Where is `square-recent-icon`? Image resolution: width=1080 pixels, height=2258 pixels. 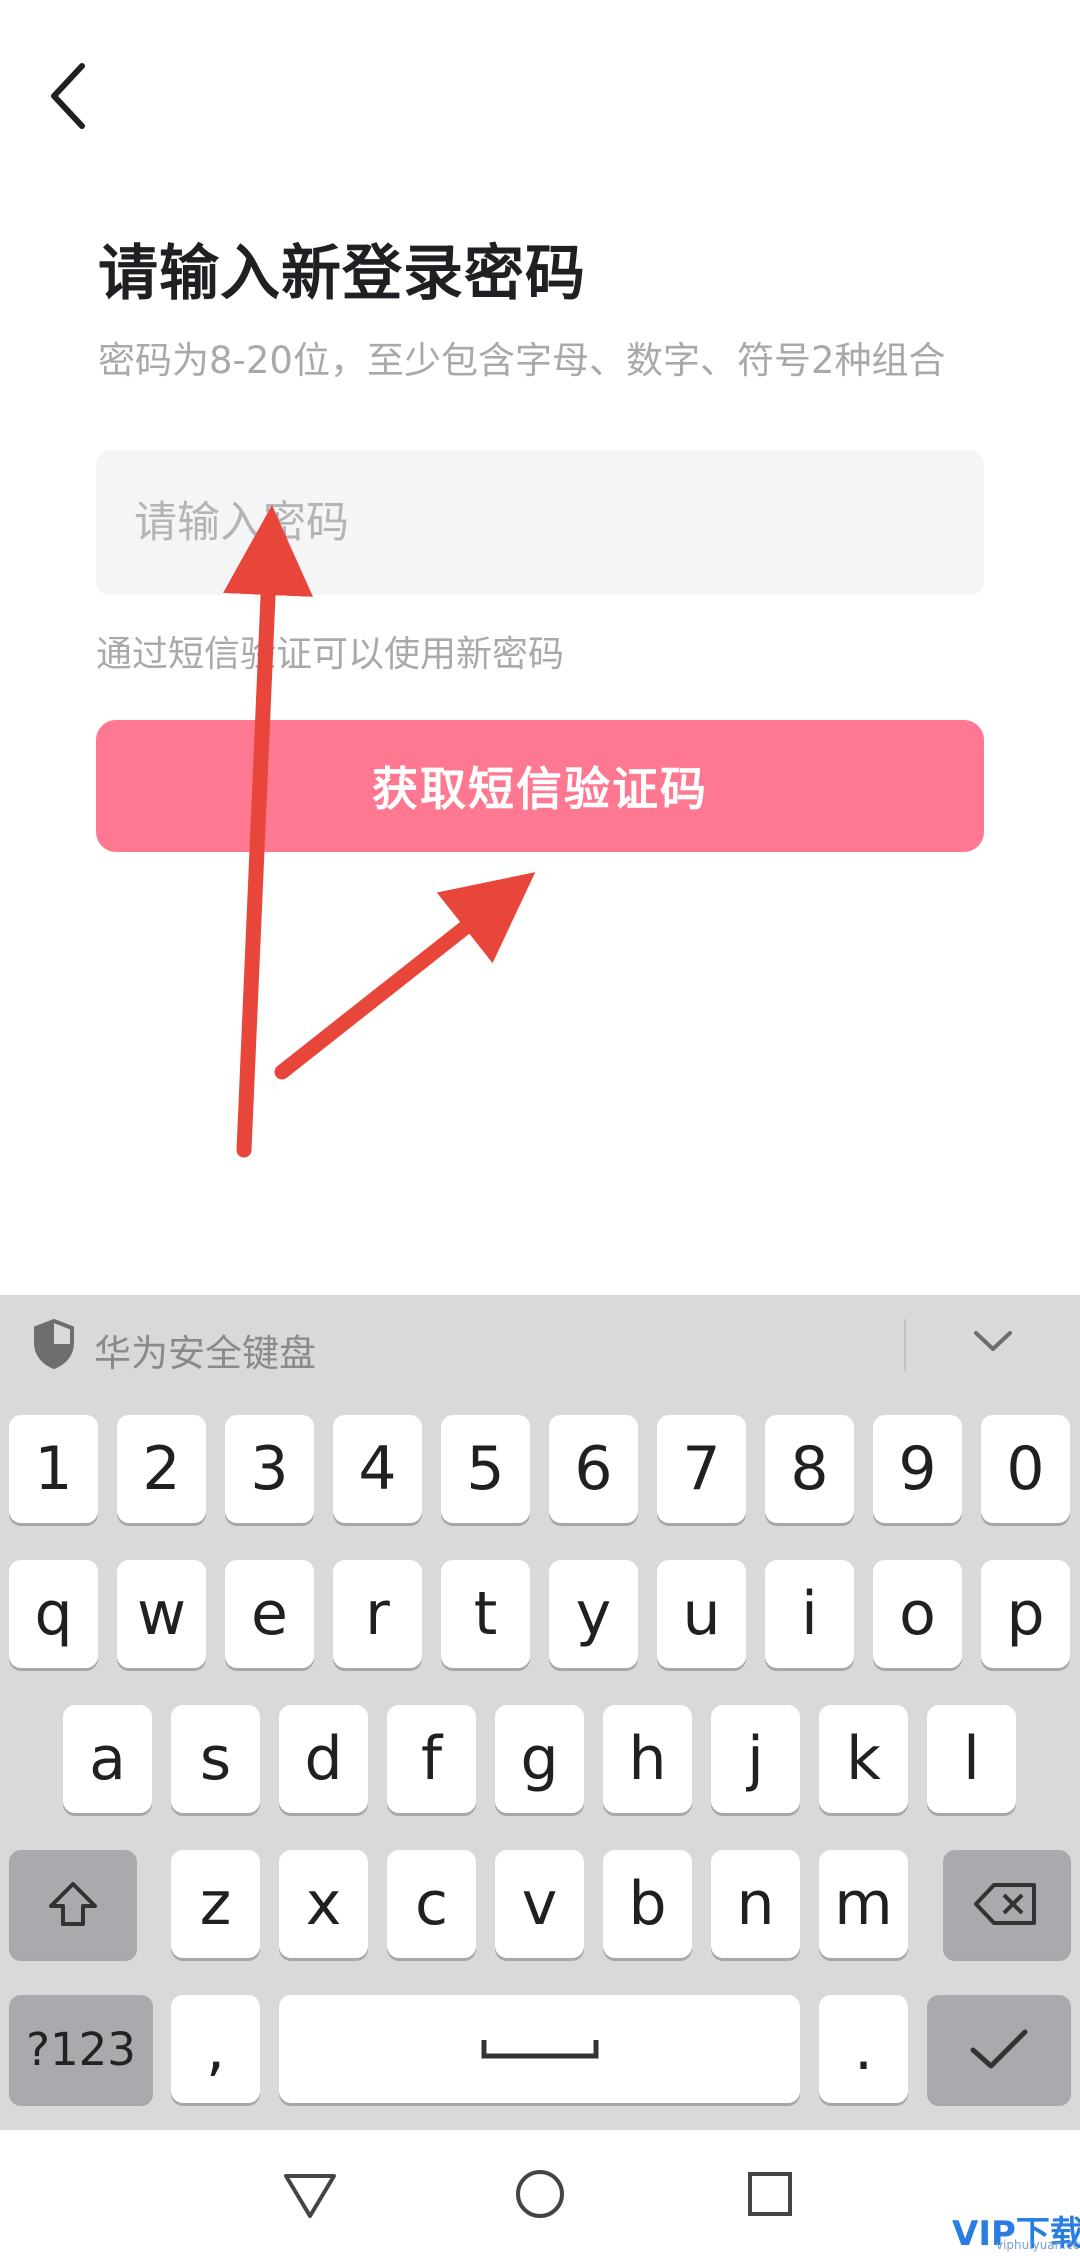 square-recent-icon is located at coordinates (770, 2194).